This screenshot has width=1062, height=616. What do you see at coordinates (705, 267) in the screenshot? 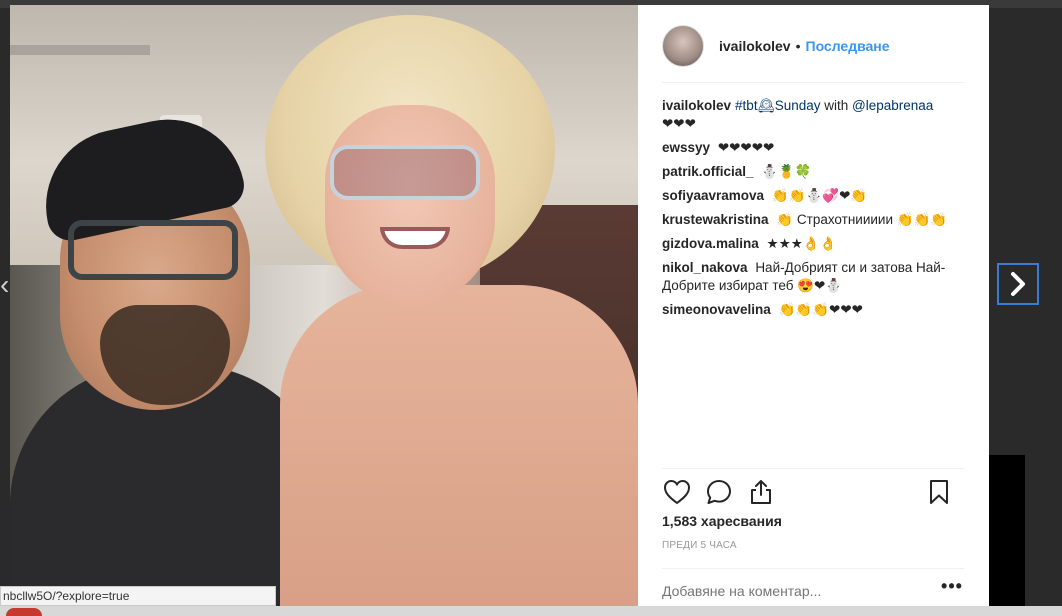
I see `comment-username: nikol_nakova` at bounding box center [705, 267].